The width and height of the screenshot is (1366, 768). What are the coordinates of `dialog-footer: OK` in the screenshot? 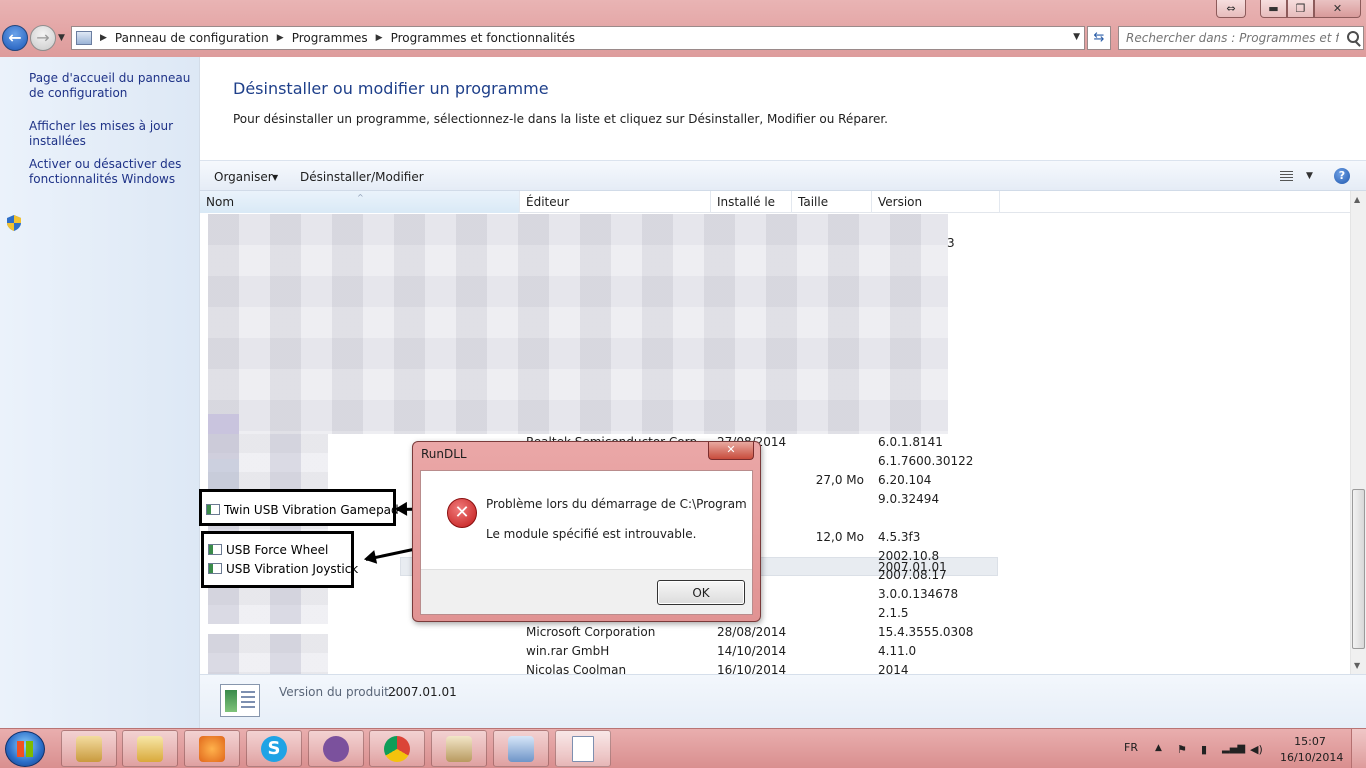 It's located at (586, 591).